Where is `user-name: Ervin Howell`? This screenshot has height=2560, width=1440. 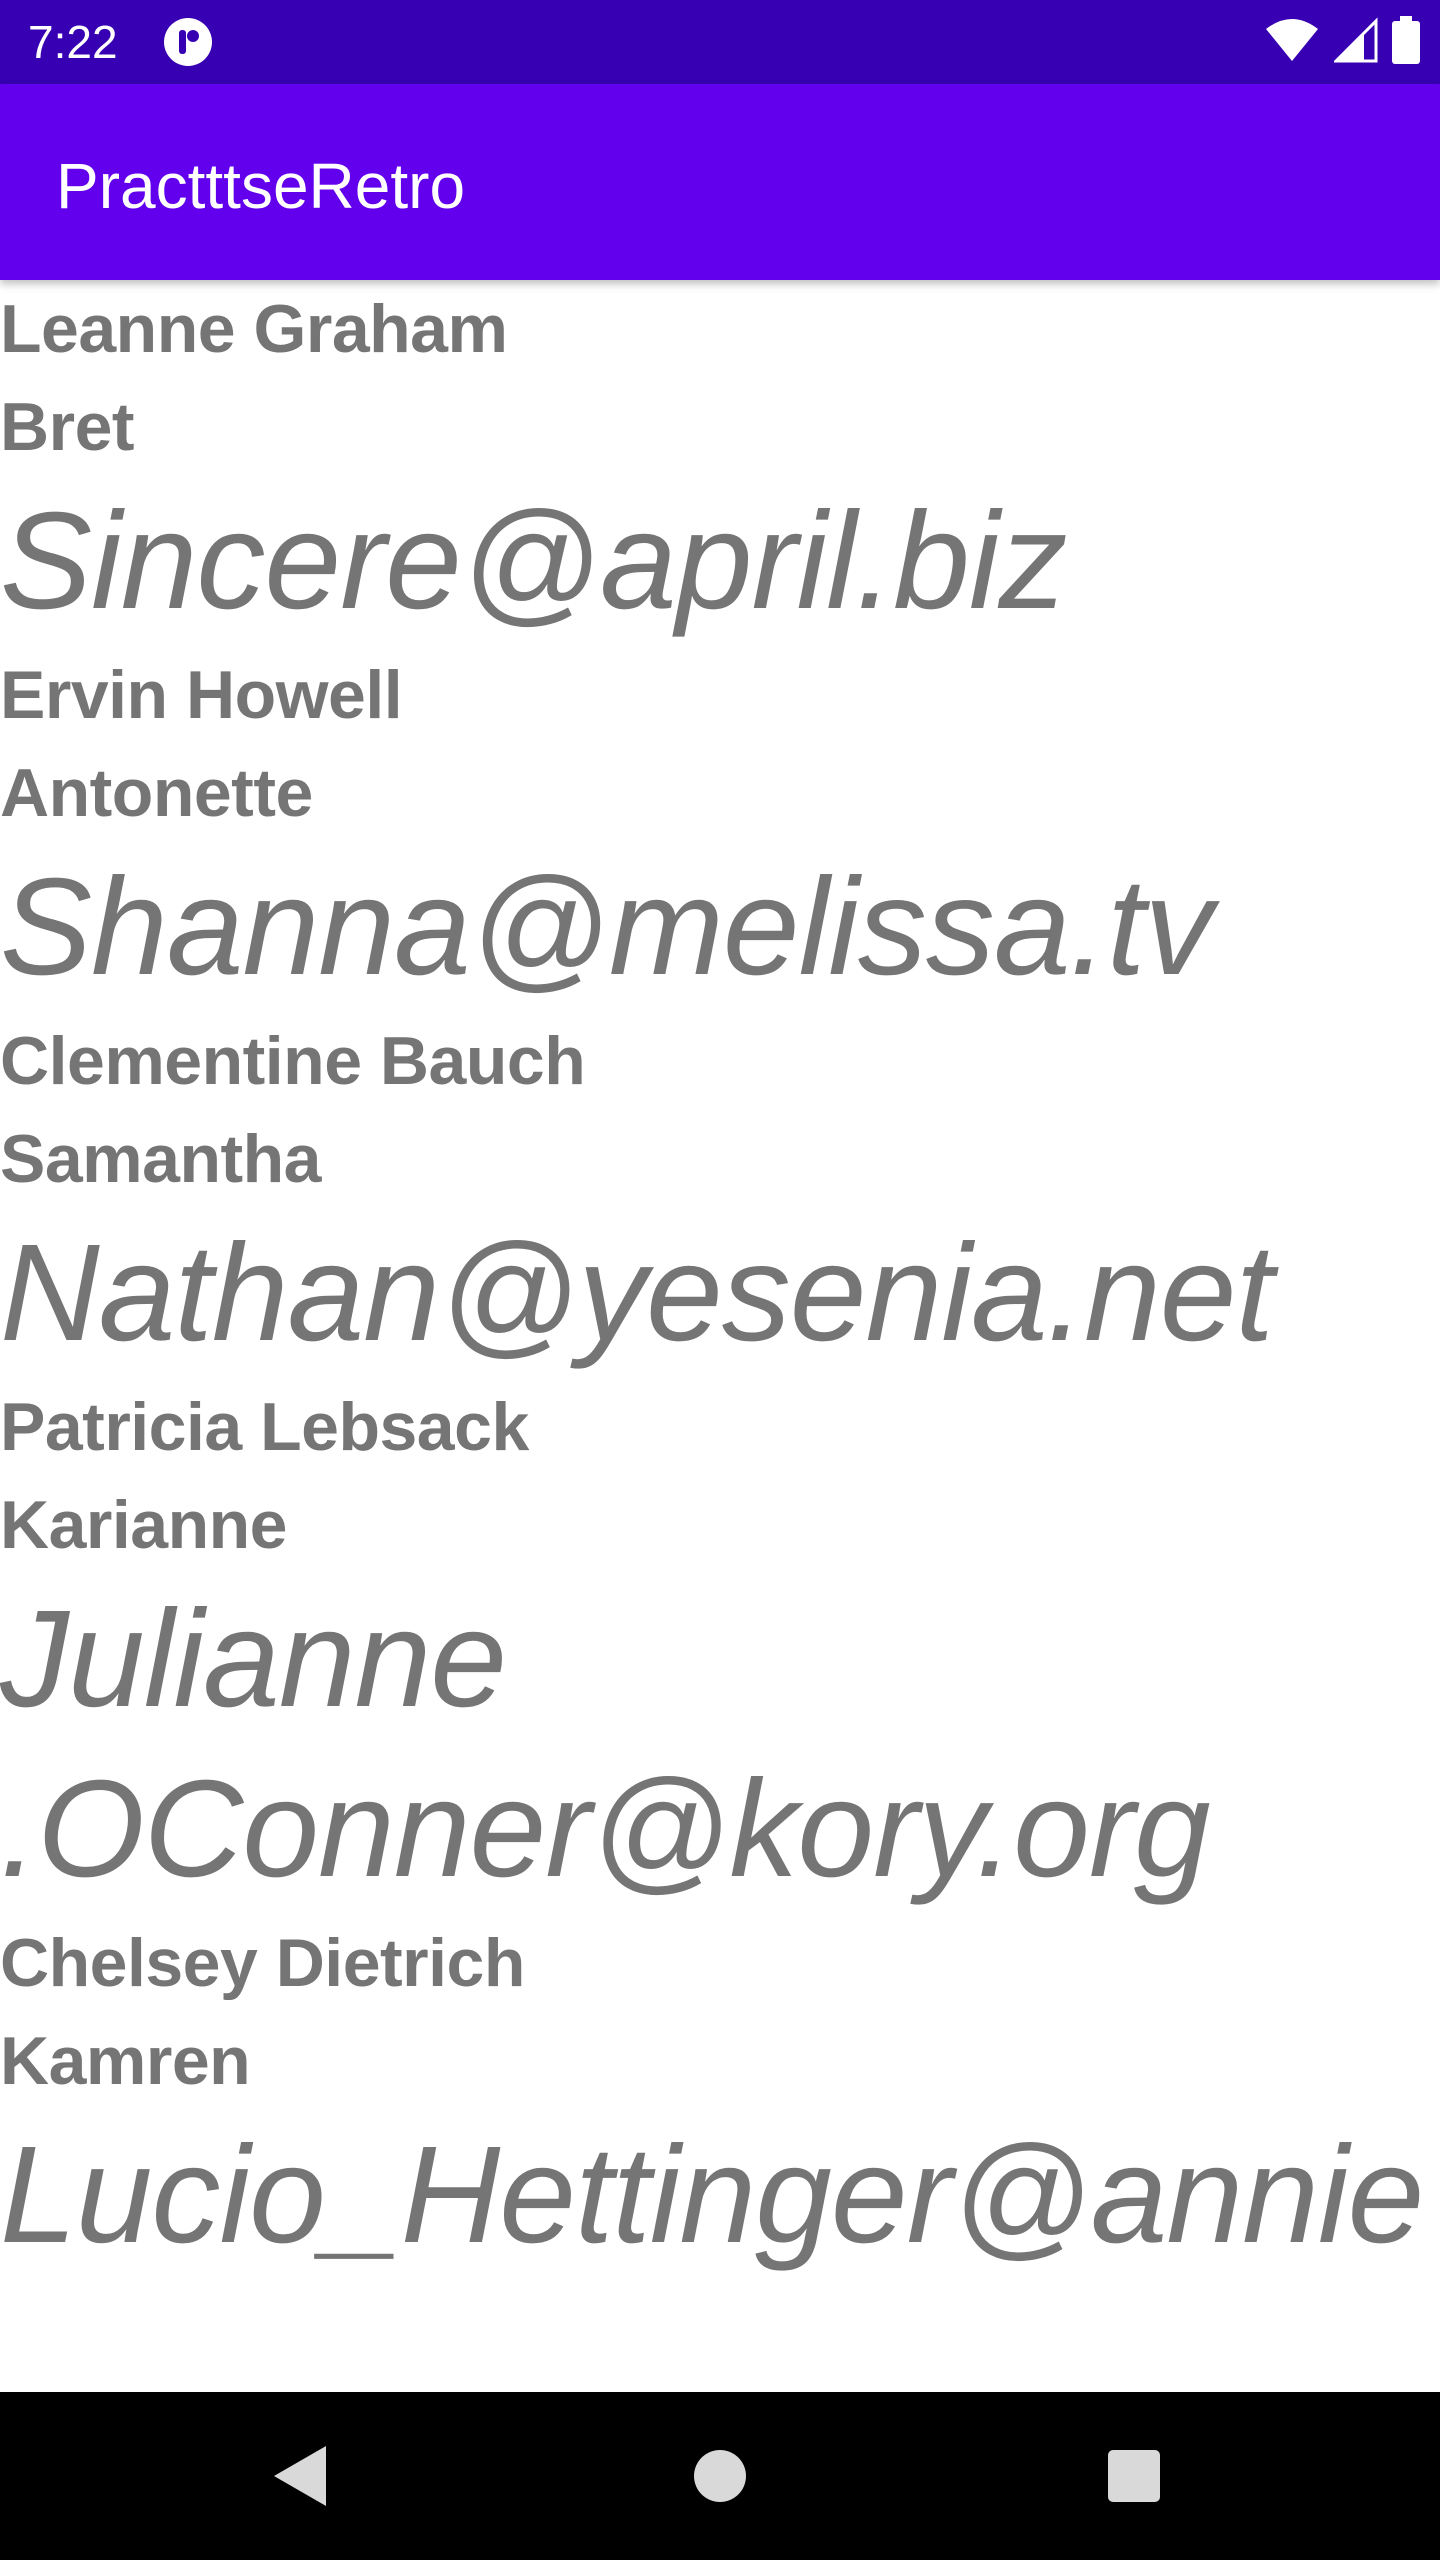
user-name: Ervin Howell is located at coordinates (201, 695).